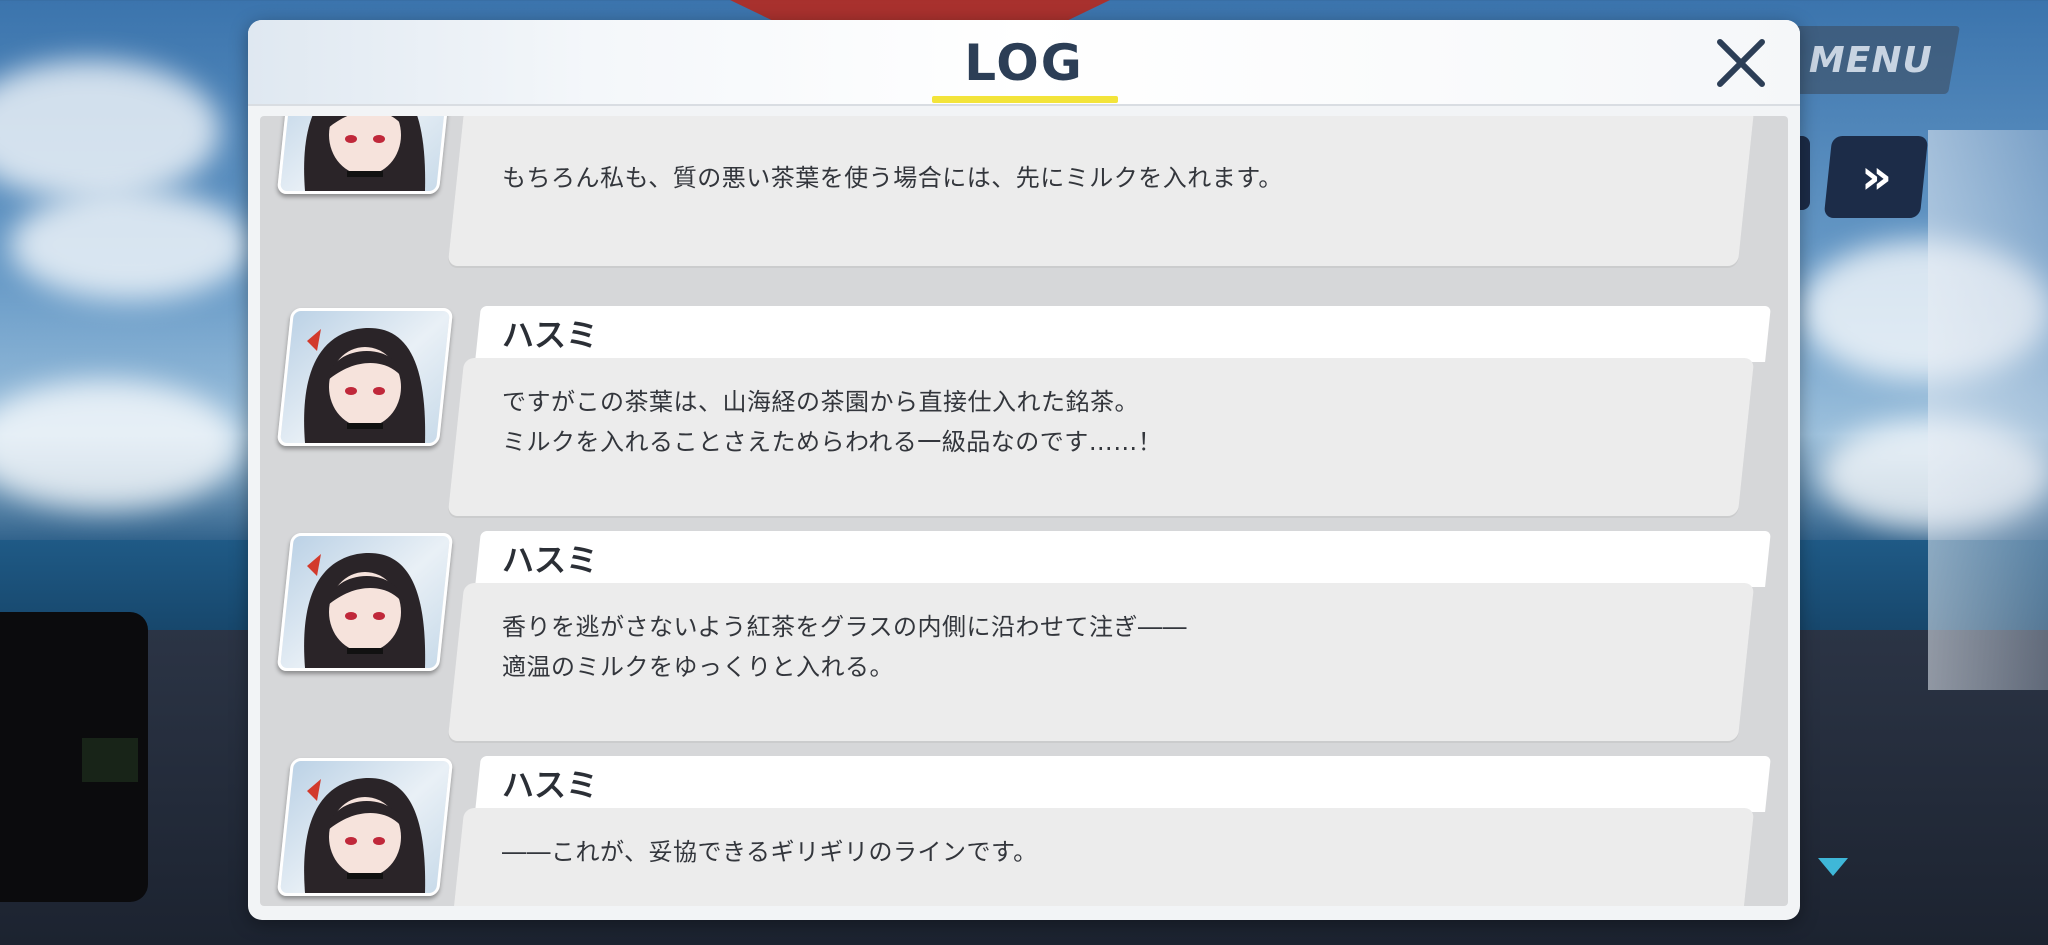 The height and width of the screenshot is (945, 2048). I want to click on close-icon, so click(1741, 63).